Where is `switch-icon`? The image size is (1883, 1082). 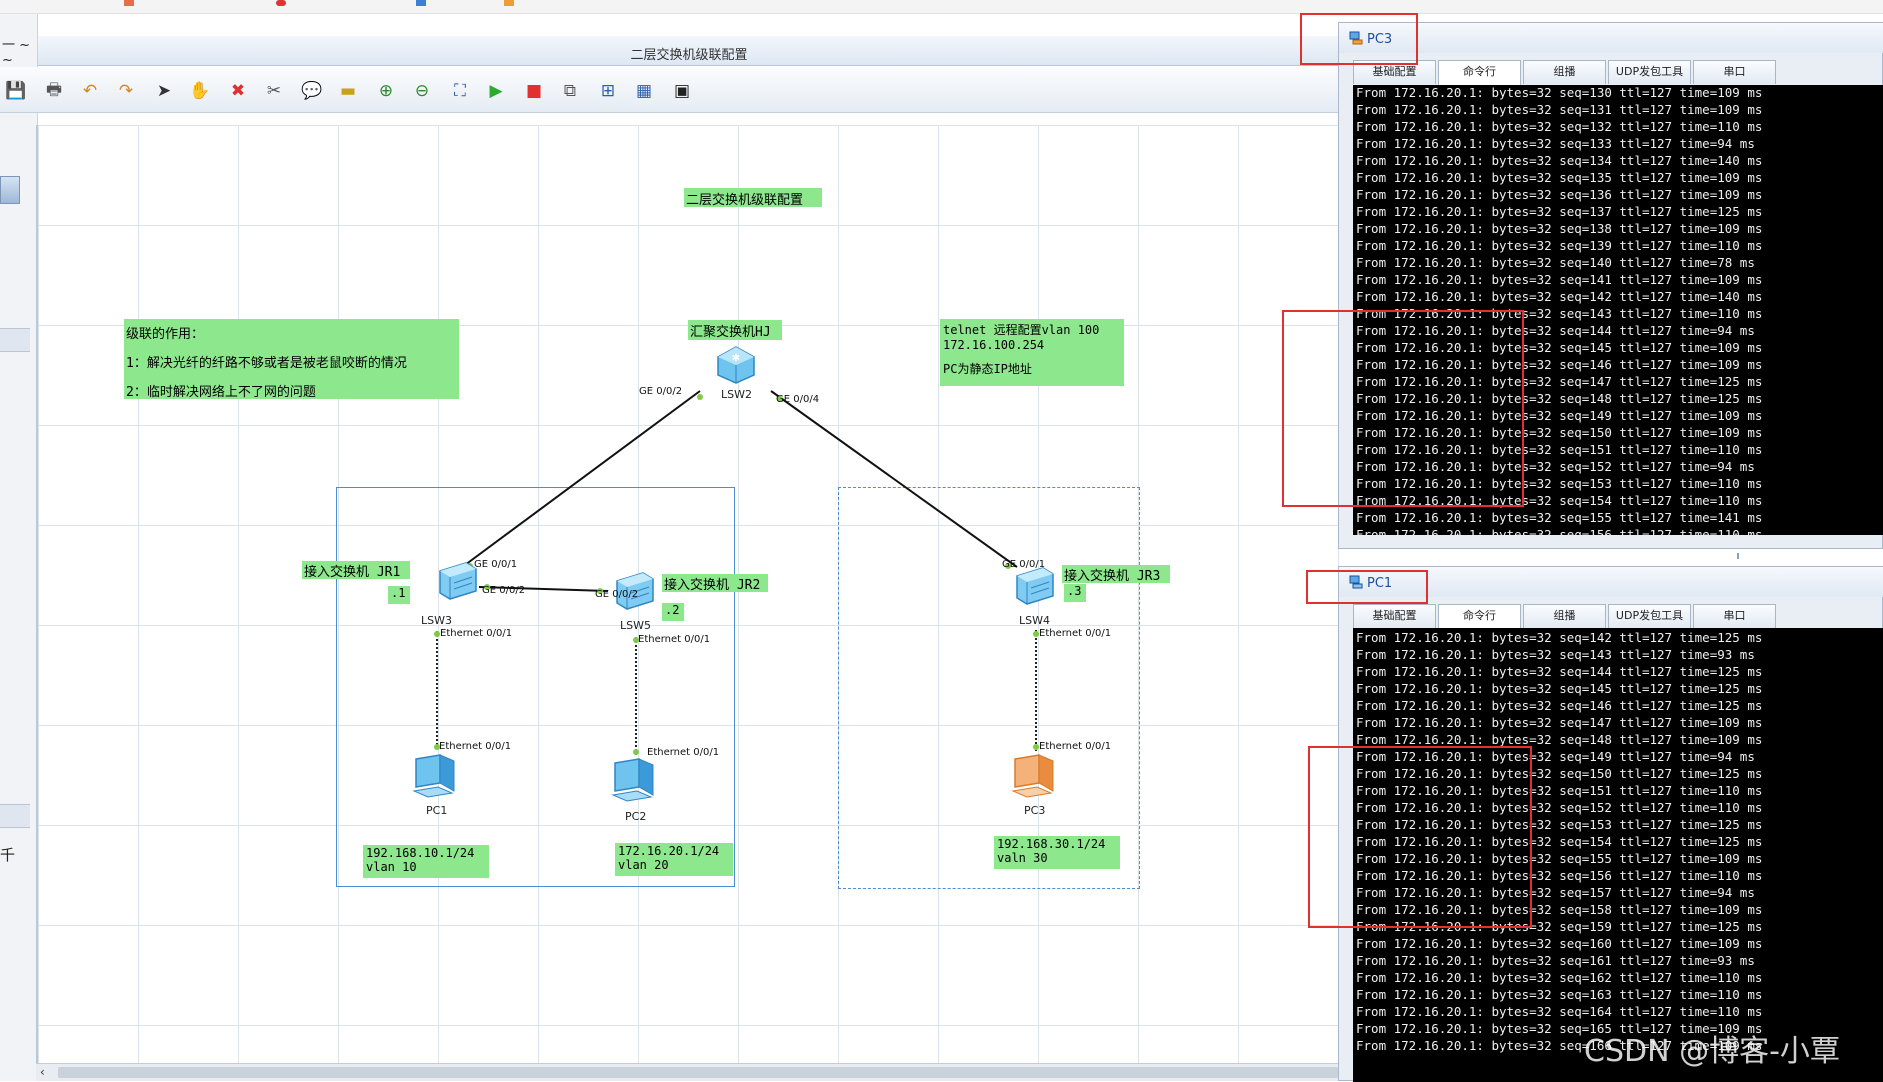 switch-icon is located at coordinates (1035, 586).